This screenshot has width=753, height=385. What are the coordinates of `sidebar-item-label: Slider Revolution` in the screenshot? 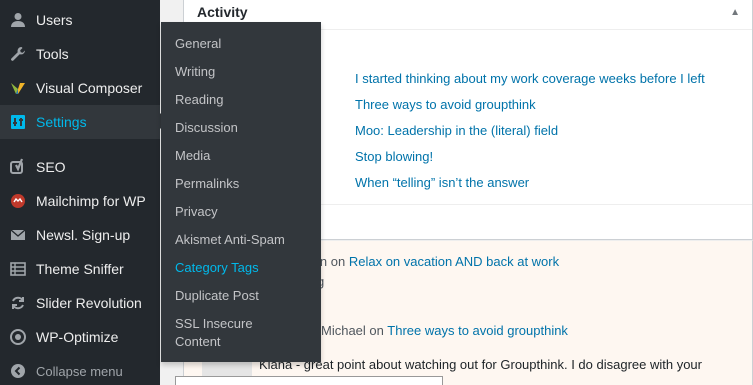 It's located at (89, 303).